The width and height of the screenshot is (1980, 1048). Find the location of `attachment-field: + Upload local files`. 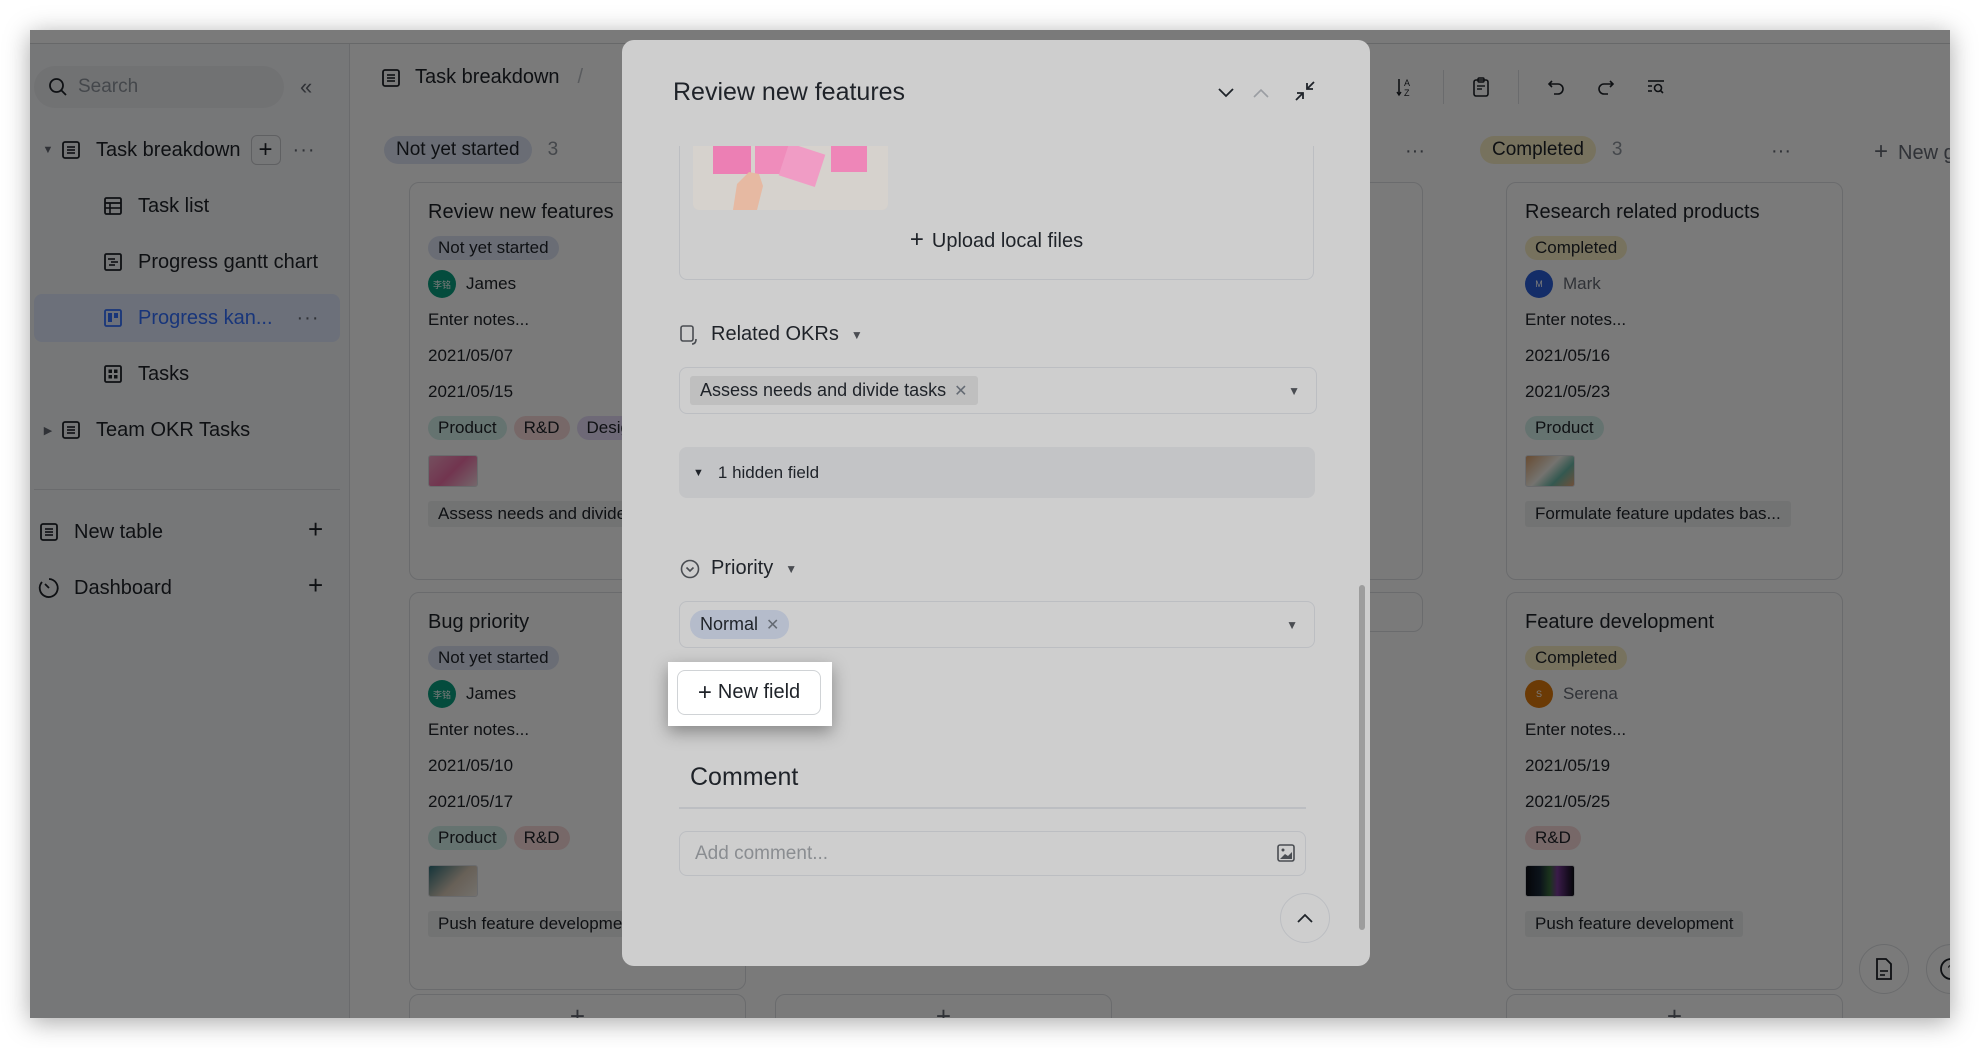

attachment-field: + Upload local files is located at coordinates (996, 213).